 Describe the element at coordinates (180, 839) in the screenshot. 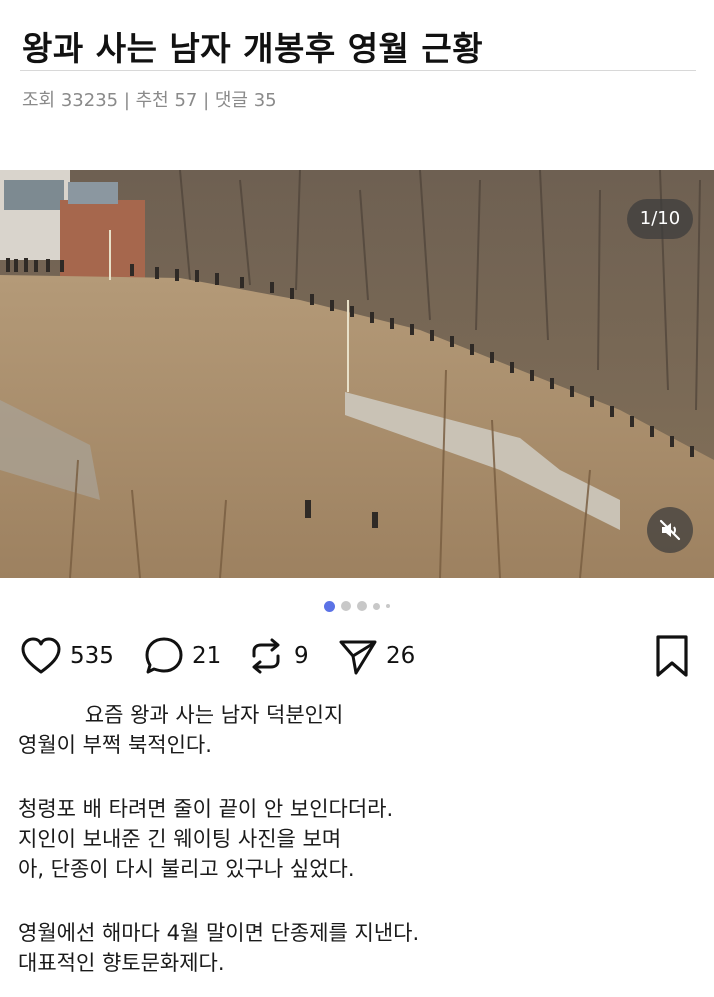

I see `body-line: 지인이 보내준 긴 웨이팅 사진을 보며` at that location.